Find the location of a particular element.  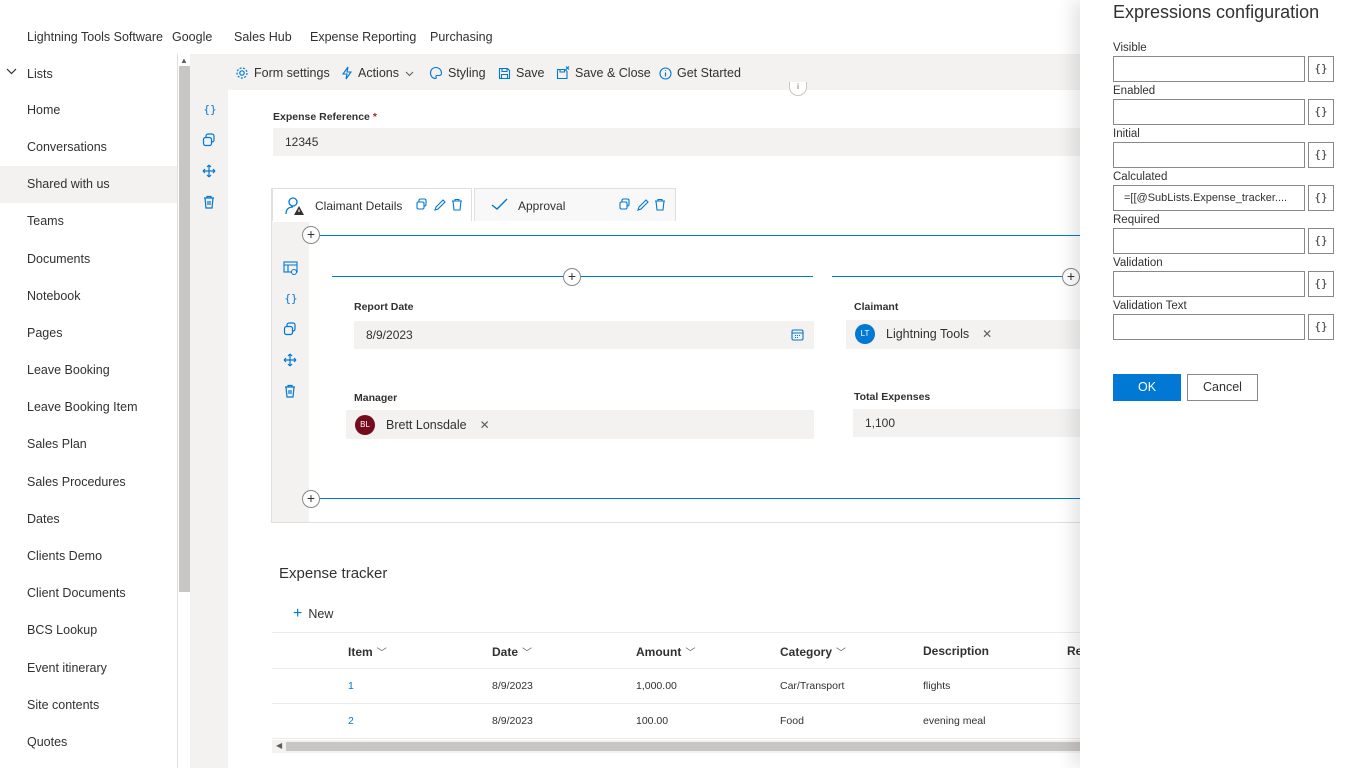

tab-claimant-details-label: Claimant Details is located at coordinates (359, 206).